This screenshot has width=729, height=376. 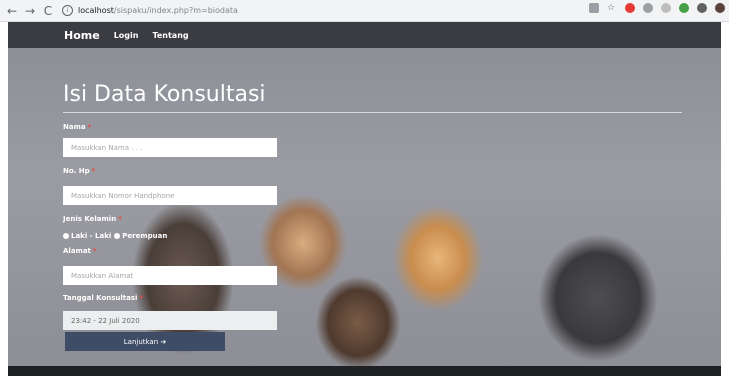 What do you see at coordinates (30, 11) in the screenshot?
I see `forward-icon: →` at bounding box center [30, 11].